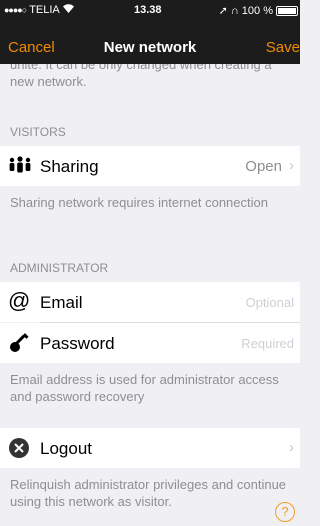 This screenshot has height=526, width=320. Describe the element at coordinates (283, 47) in the screenshot. I see `save-button: Save` at that location.